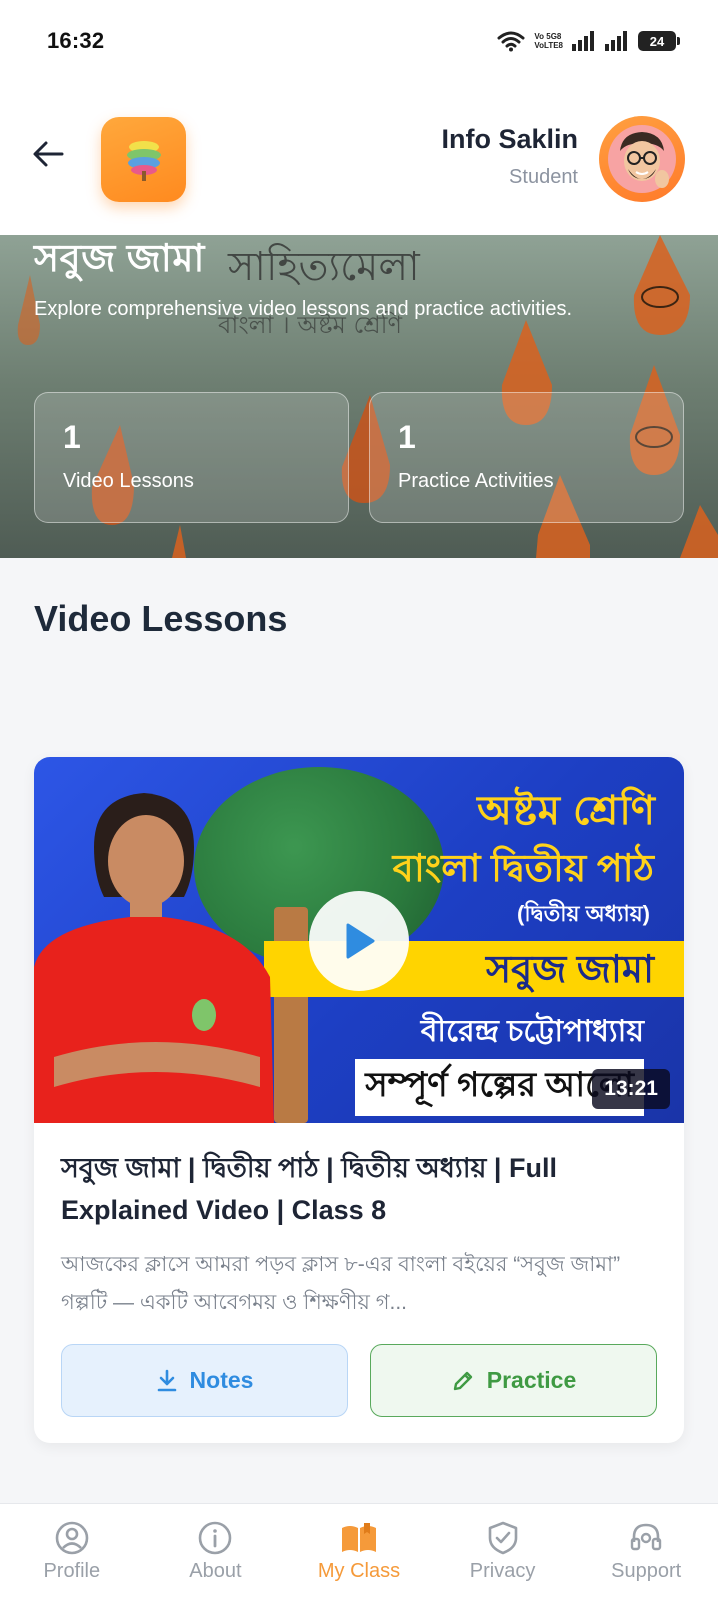  I want to click on stat-label: Practice Activities, so click(476, 481).